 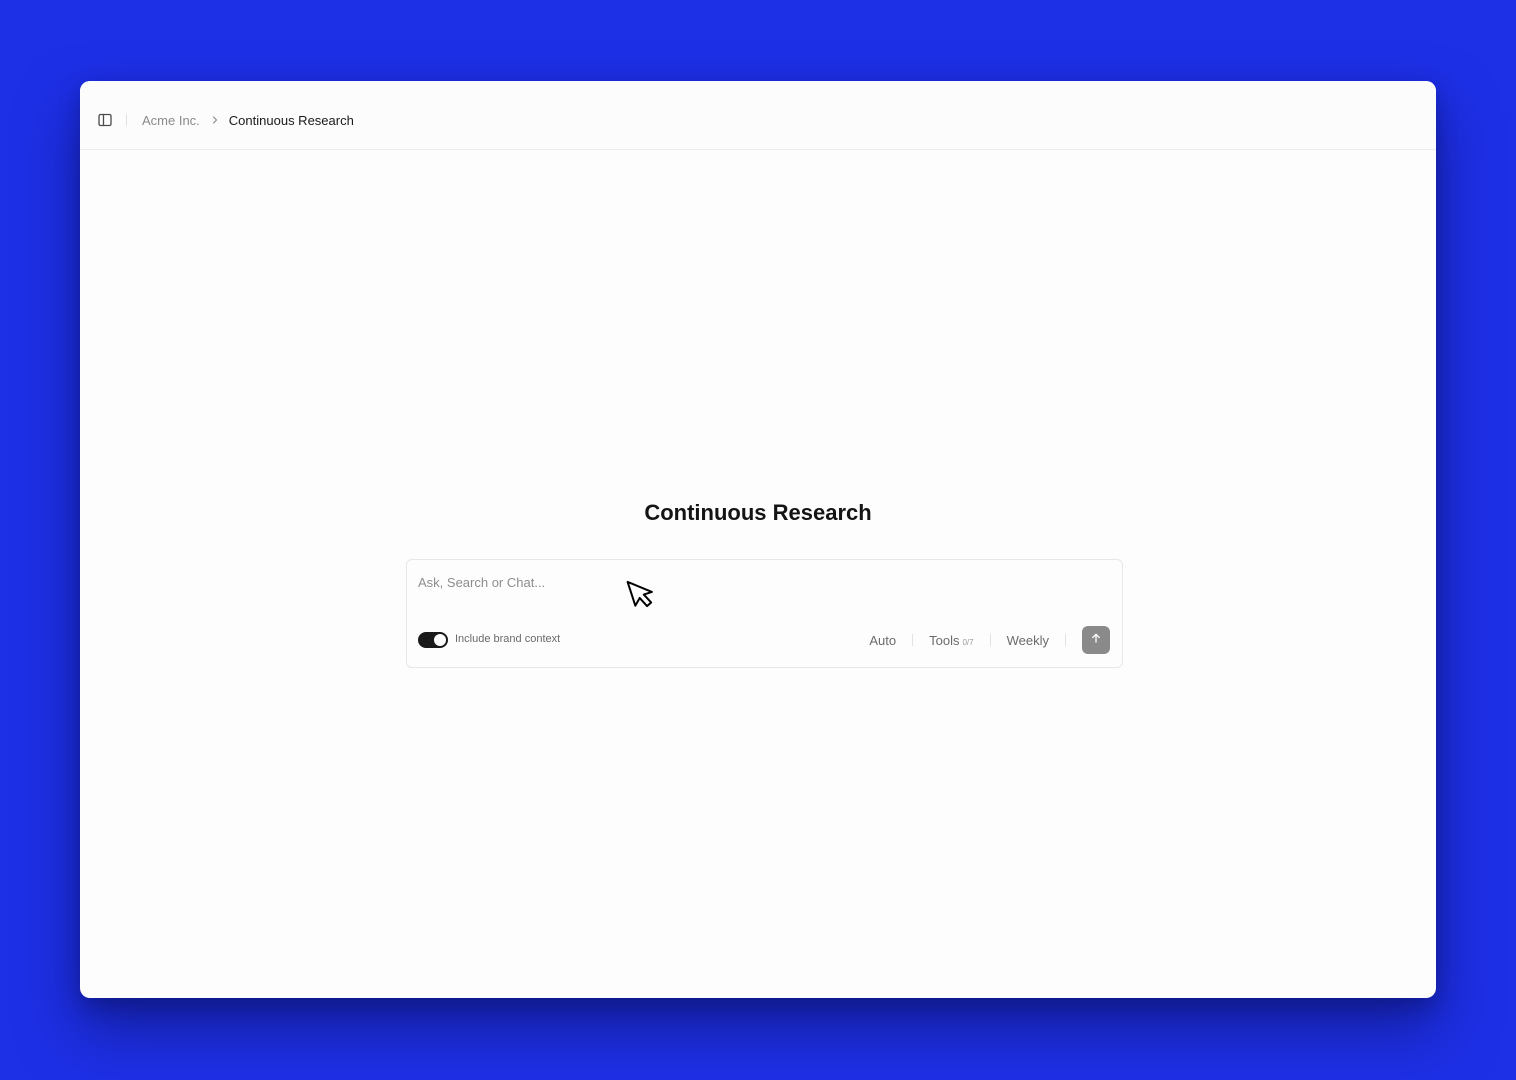 I want to click on top-bar: Acme Inc. Continuous Research, so click(x=758, y=115).